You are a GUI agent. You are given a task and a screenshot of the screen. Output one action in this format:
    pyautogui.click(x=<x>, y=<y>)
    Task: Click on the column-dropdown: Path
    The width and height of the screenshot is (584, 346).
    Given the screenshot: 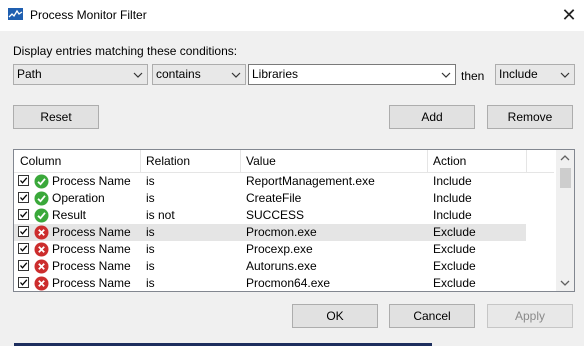 What is the action you would take?
    pyautogui.click(x=80, y=74)
    